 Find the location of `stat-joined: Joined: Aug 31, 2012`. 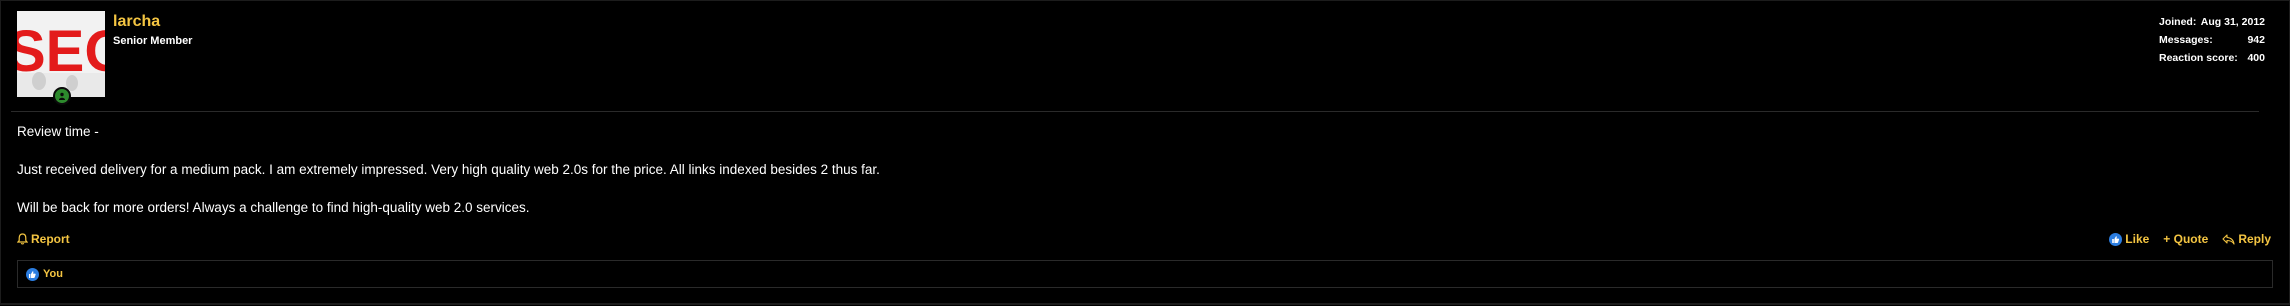

stat-joined: Joined: Aug 31, 2012 is located at coordinates (2212, 22).